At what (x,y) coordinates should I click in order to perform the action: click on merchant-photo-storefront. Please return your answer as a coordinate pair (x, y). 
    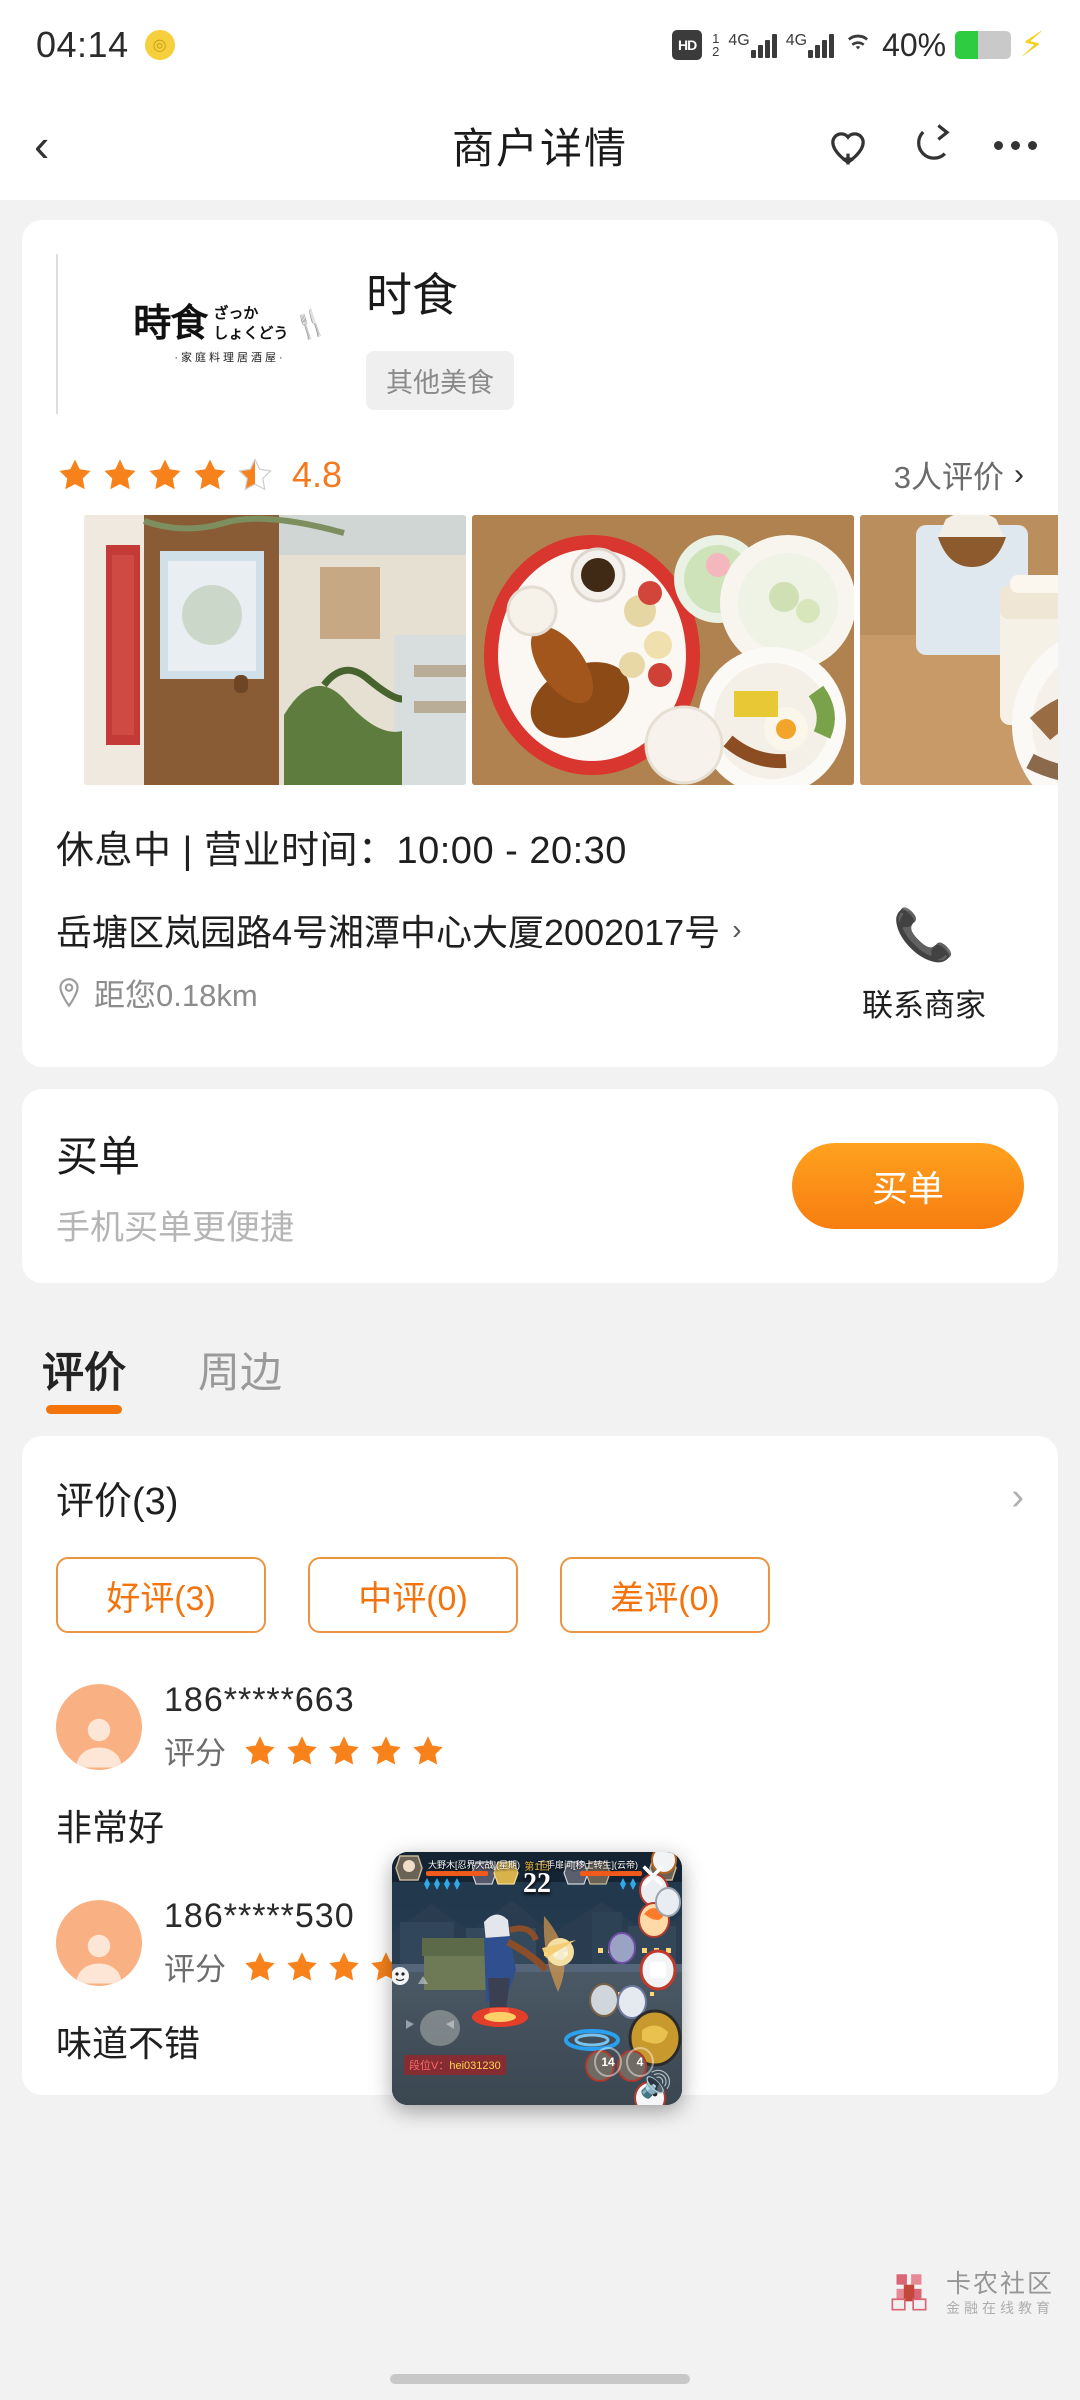
    Looking at the image, I should click on (275, 650).